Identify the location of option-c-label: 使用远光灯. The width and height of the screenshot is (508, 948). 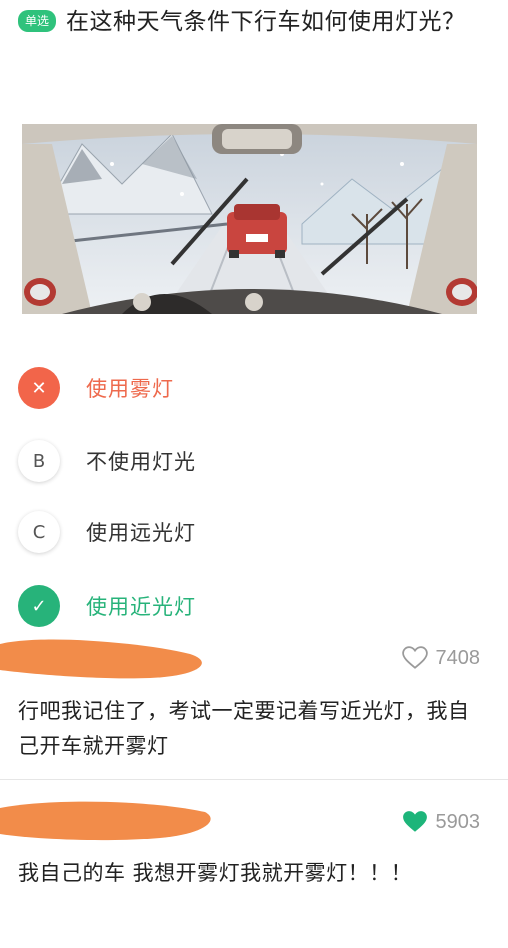
(141, 533).